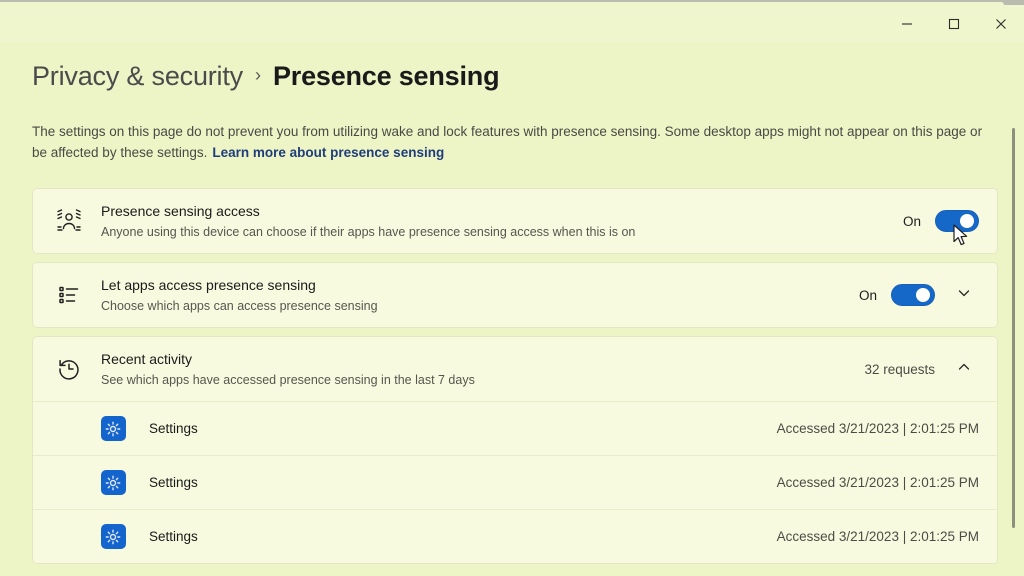 This screenshot has width=1024, height=576. Describe the element at coordinates (1013, 328) in the screenshot. I see `scrollbar-thumb` at that location.